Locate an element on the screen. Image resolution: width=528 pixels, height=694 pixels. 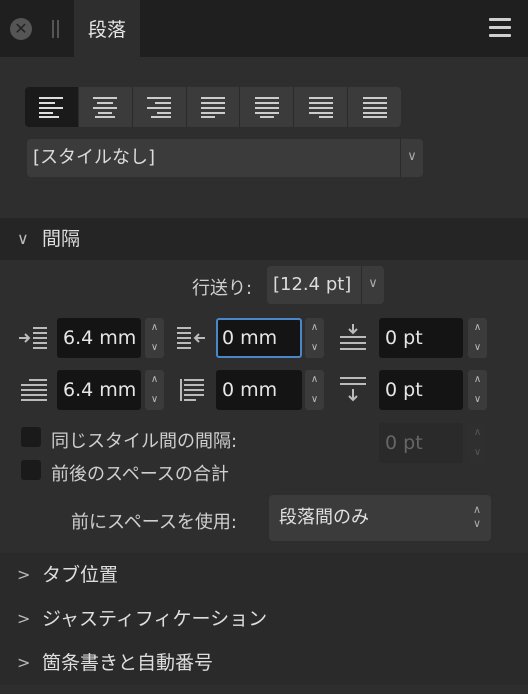
last-line-indent-icon is located at coordinates (192, 390).